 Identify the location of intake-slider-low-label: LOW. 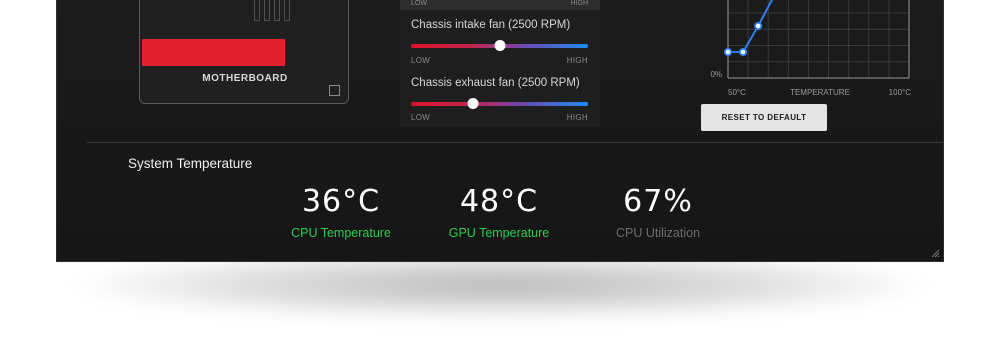
(421, 60).